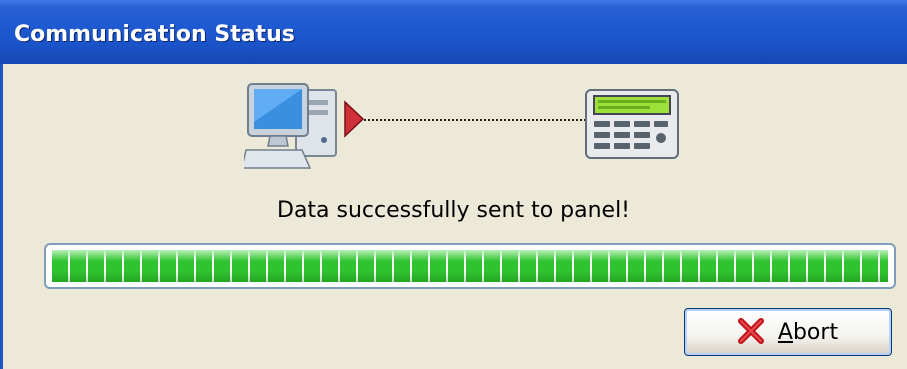  I want to click on abort-button-label: Abort, so click(808, 332).